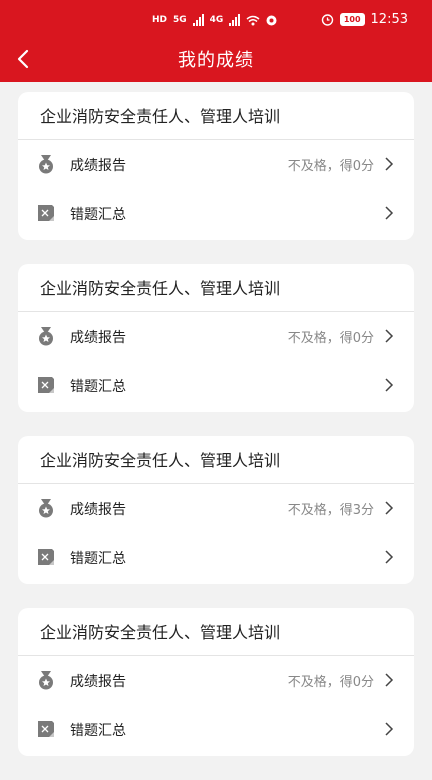 Image resolution: width=432 pixels, height=780 pixels. What do you see at coordinates (180, 20) in the screenshot?
I see `5g-label: 5G` at bounding box center [180, 20].